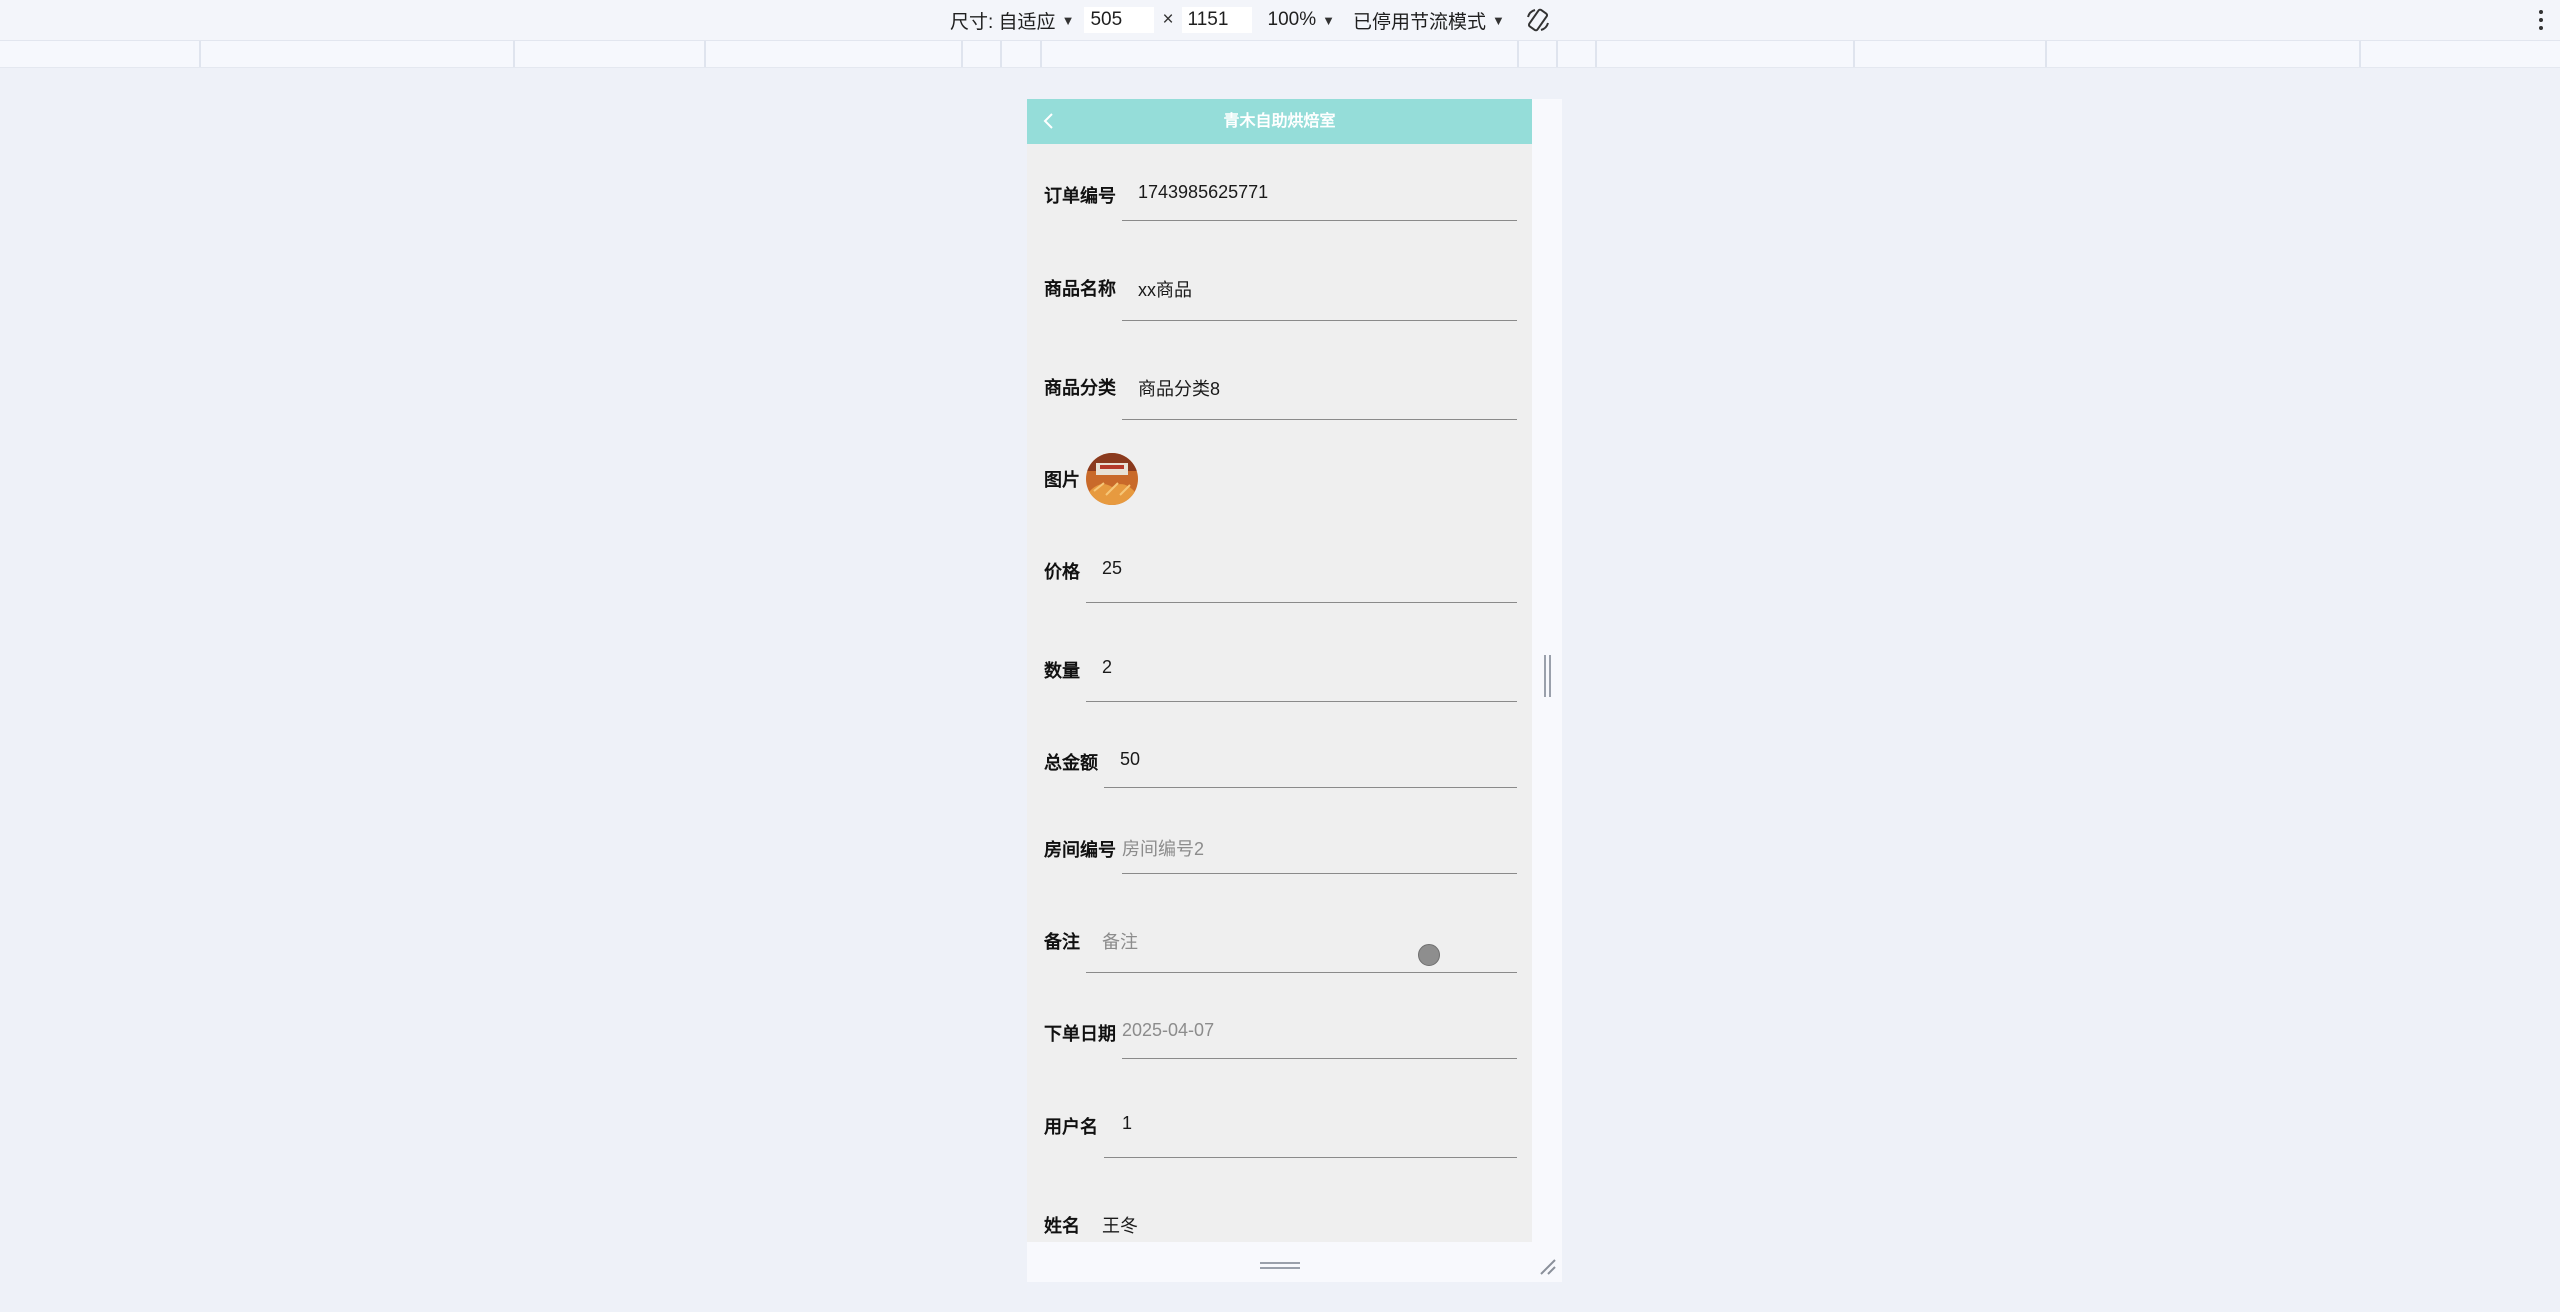 This screenshot has width=2560, height=1312. What do you see at coordinates (1112, 568) in the screenshot?
I see `price-field: 25` at bounding box center [1112, 568].